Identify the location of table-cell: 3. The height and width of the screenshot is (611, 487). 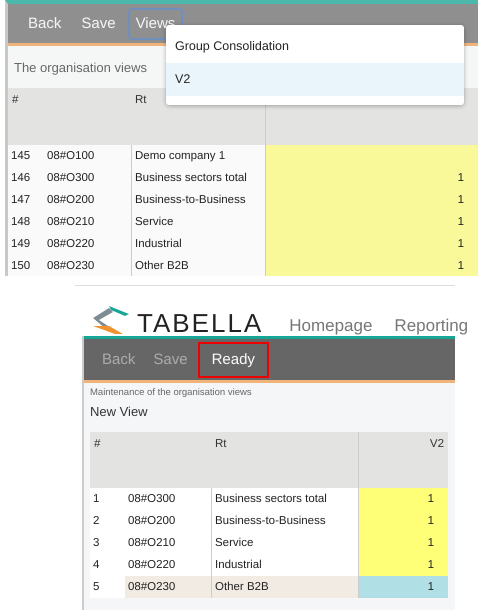
(107, 543).